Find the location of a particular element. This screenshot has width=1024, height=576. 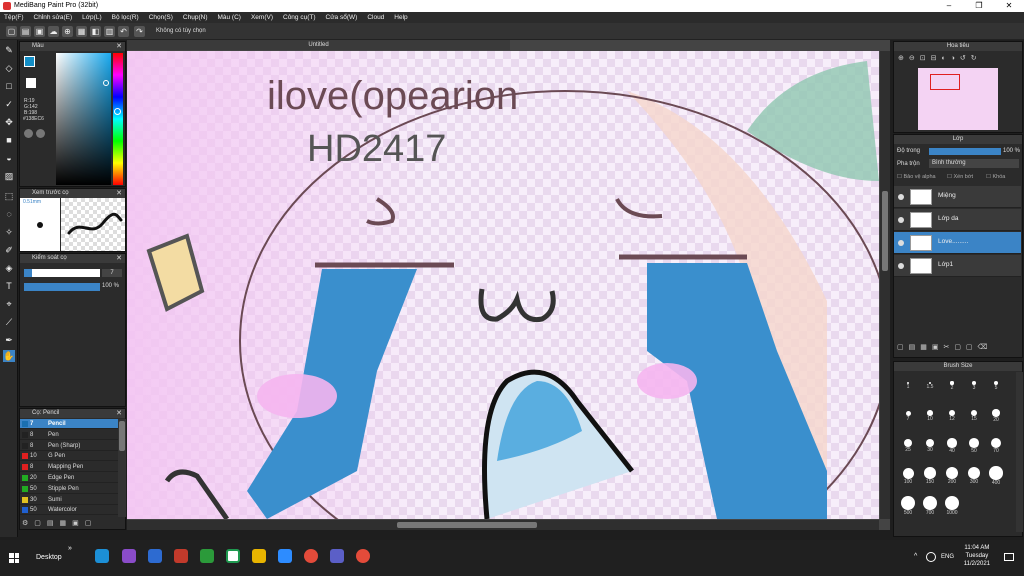

brush-list-item: 50 Stipple Pen is located at coordinates (69, 489).